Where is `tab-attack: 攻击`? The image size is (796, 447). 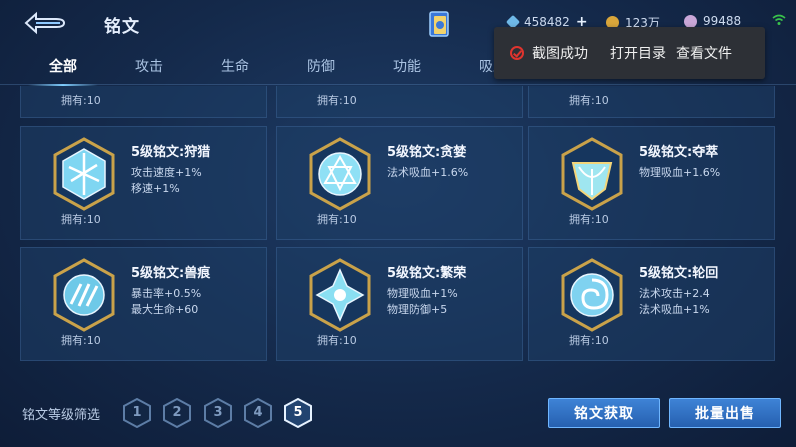 tab-attack: 攻击 is located at coordinates (149, 67).